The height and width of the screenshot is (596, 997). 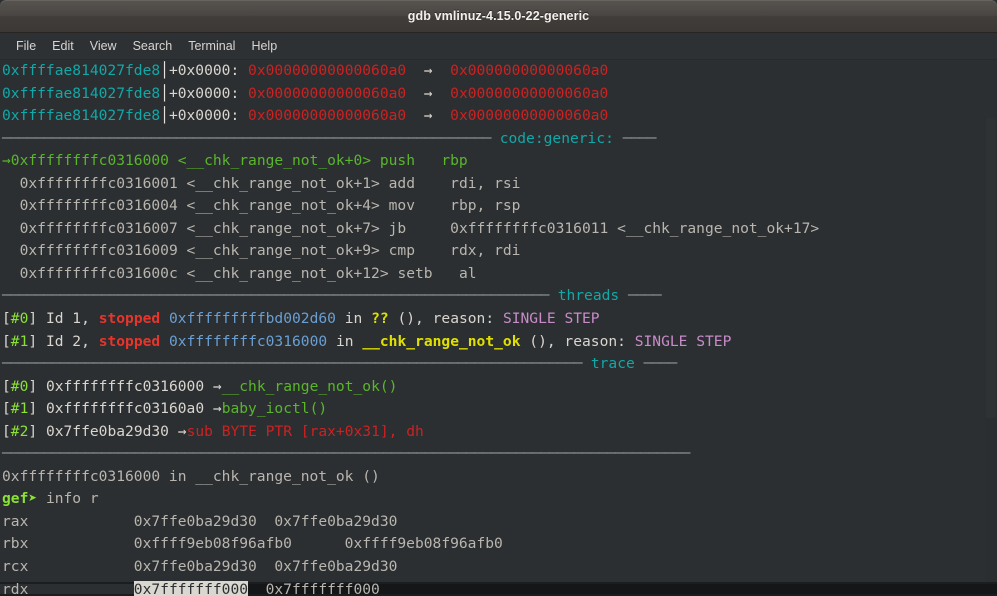 I want to click on register-row: rax 0x7ffe0ba29d30 0x7ffe0ba29d30, so click(x=498, y=522).